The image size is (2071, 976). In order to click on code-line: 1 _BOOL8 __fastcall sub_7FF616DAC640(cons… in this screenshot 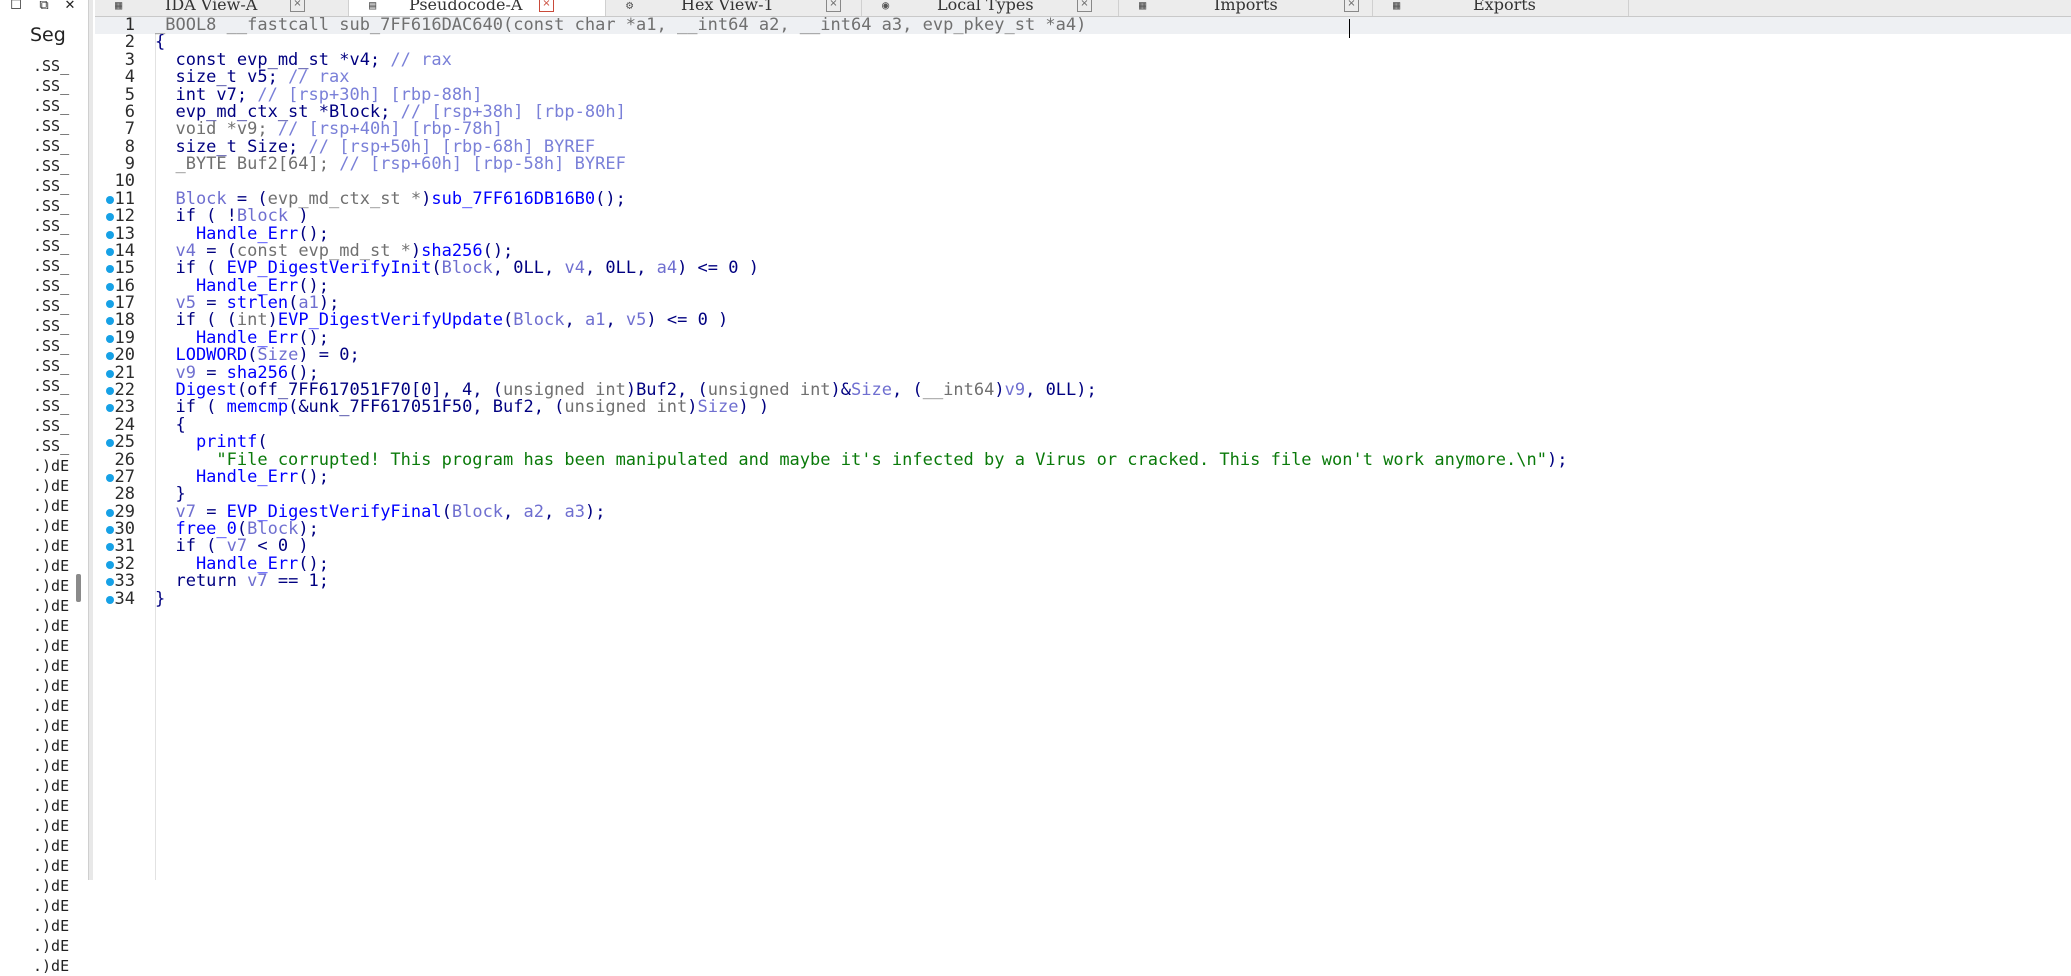, I will do `click(1083, 25)`.